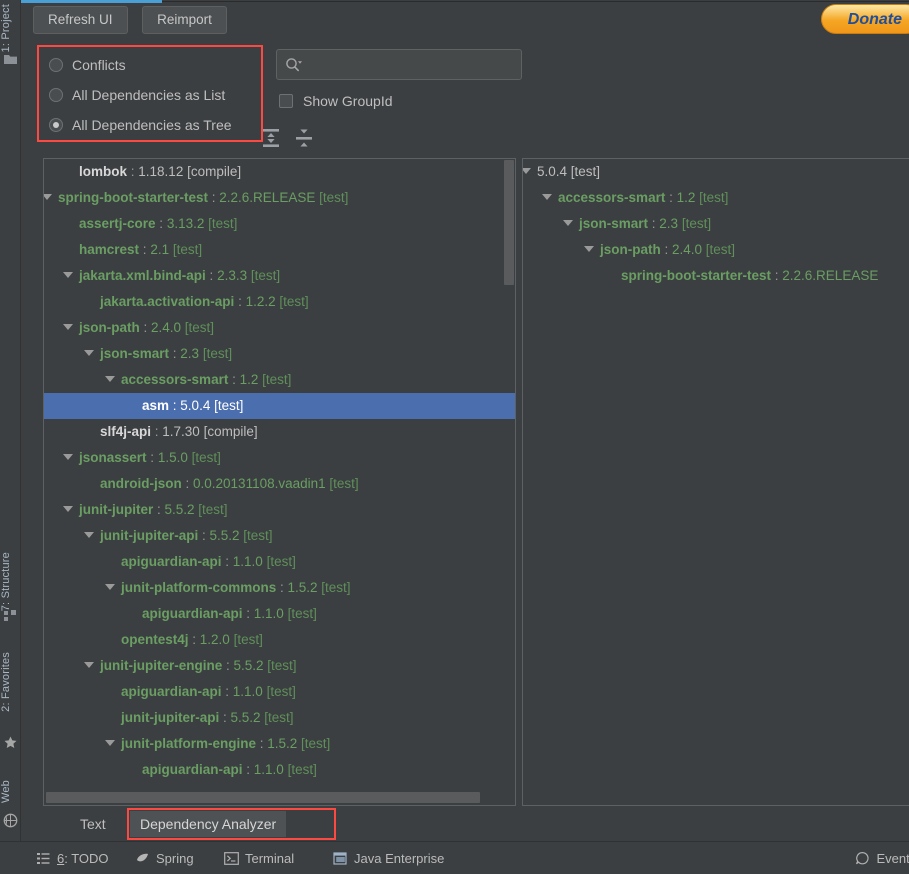  What do you see at coordinates (716, 276) in the screenshot?
I see `reverse-dependency-tree-row: spring-boot-starter-test : 2.2.6.RELEASE` at bounding box center [716, 276].